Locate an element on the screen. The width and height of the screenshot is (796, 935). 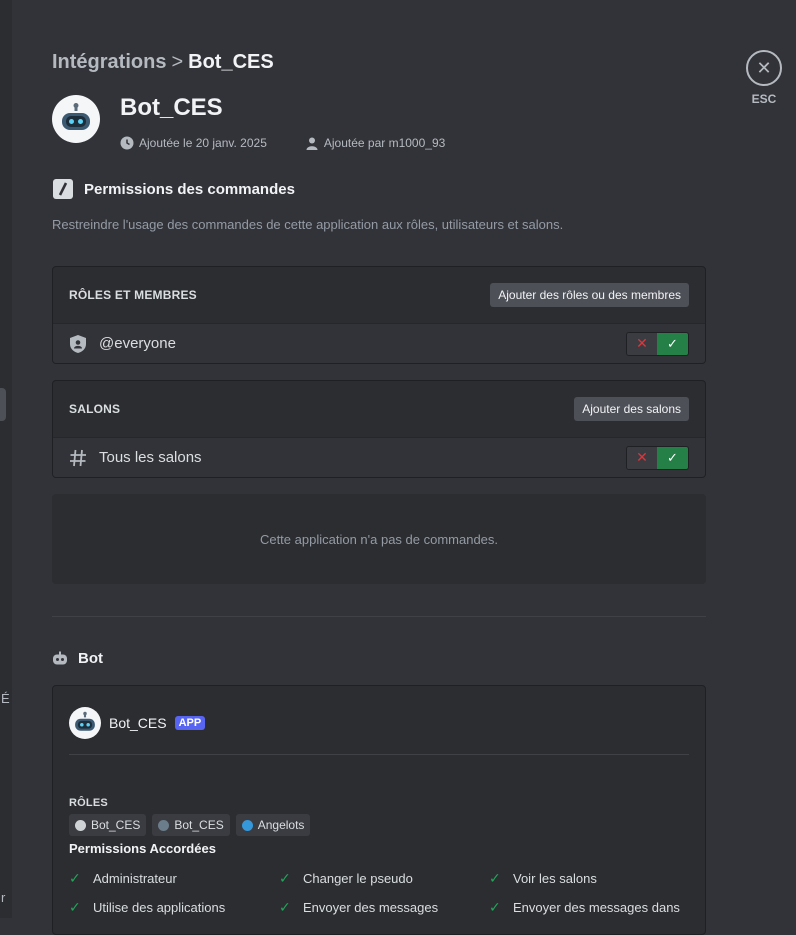
permission-item: ✓ Changer le pseudo is located at coordinates (384, 878).